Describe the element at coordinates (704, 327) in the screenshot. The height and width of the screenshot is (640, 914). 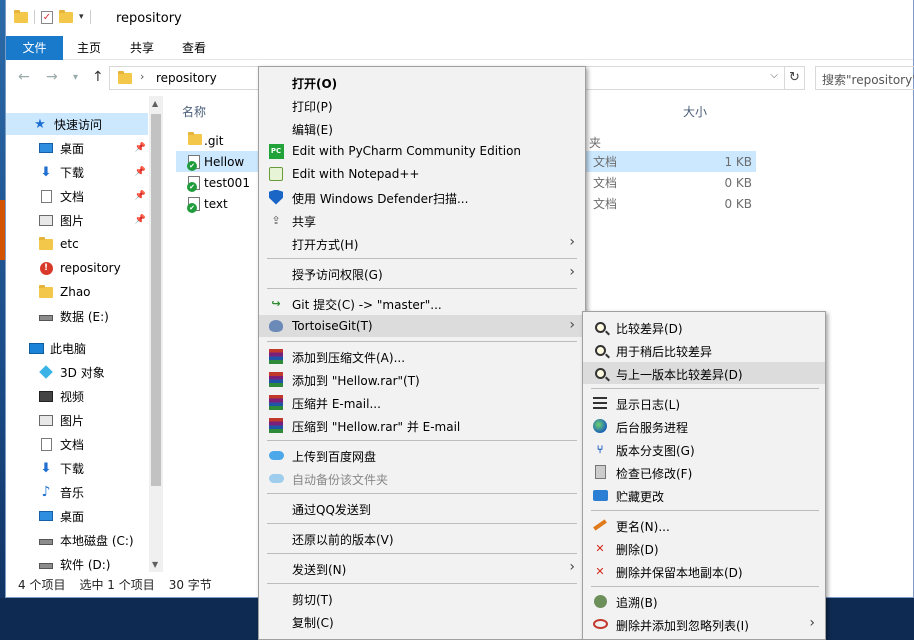
I see `submenu-item-diff: 比较差异(D)` at that location.